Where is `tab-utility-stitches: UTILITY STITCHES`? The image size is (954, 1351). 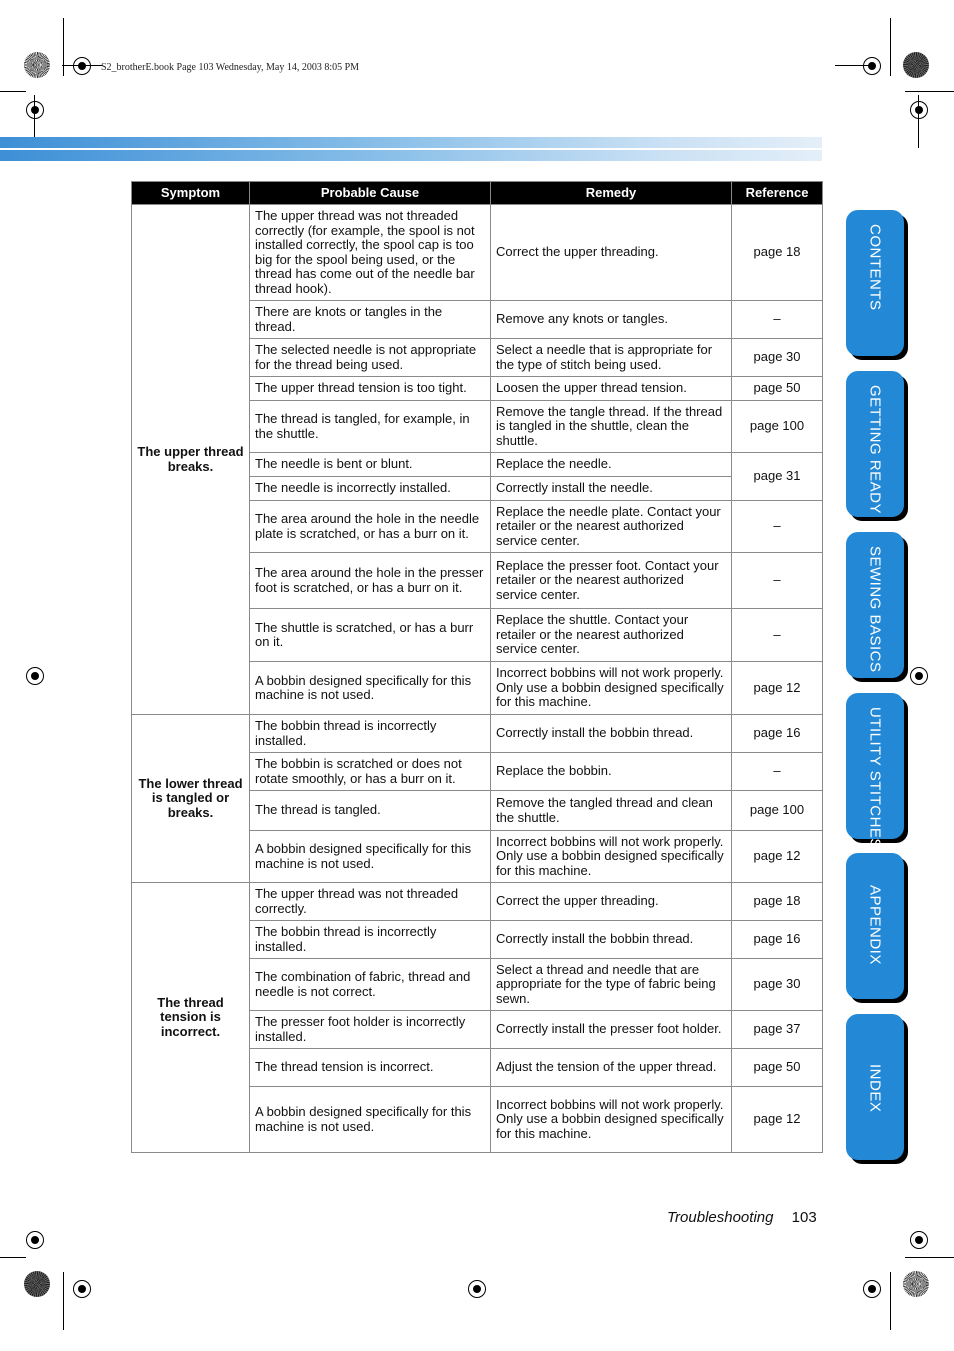 tab-utility-stitches: UTILITY STITCHES is located at coordinates (875, 771).